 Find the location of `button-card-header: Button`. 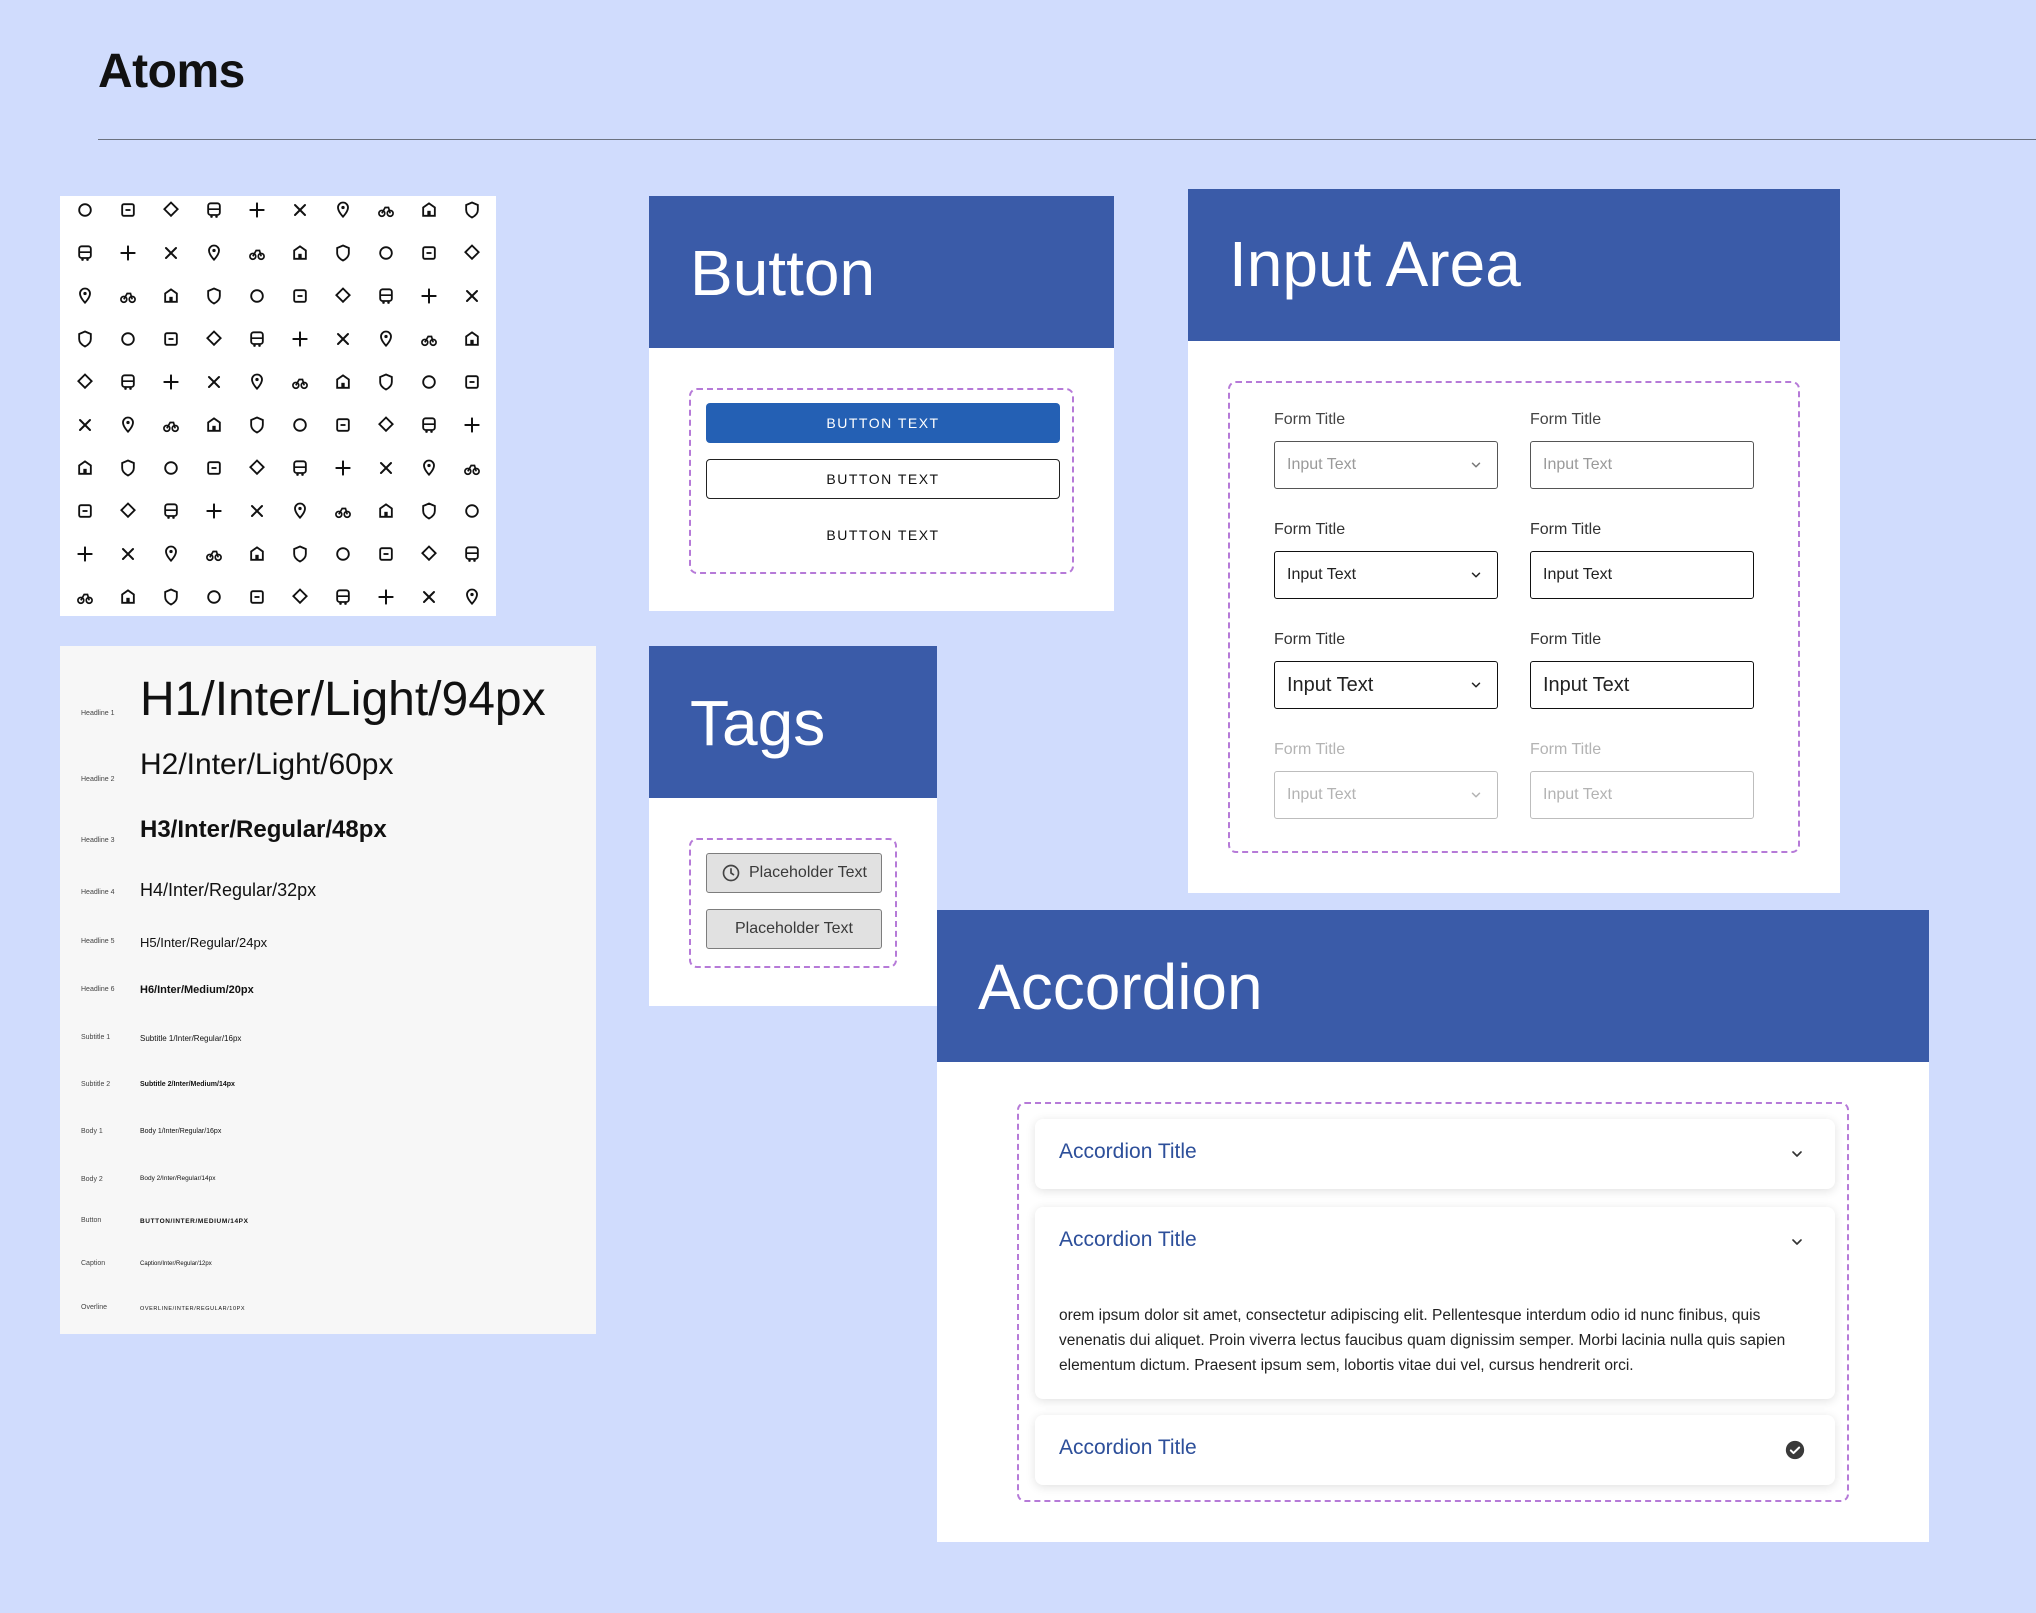

button-card-header: Button is located at coordinates (881, 272).